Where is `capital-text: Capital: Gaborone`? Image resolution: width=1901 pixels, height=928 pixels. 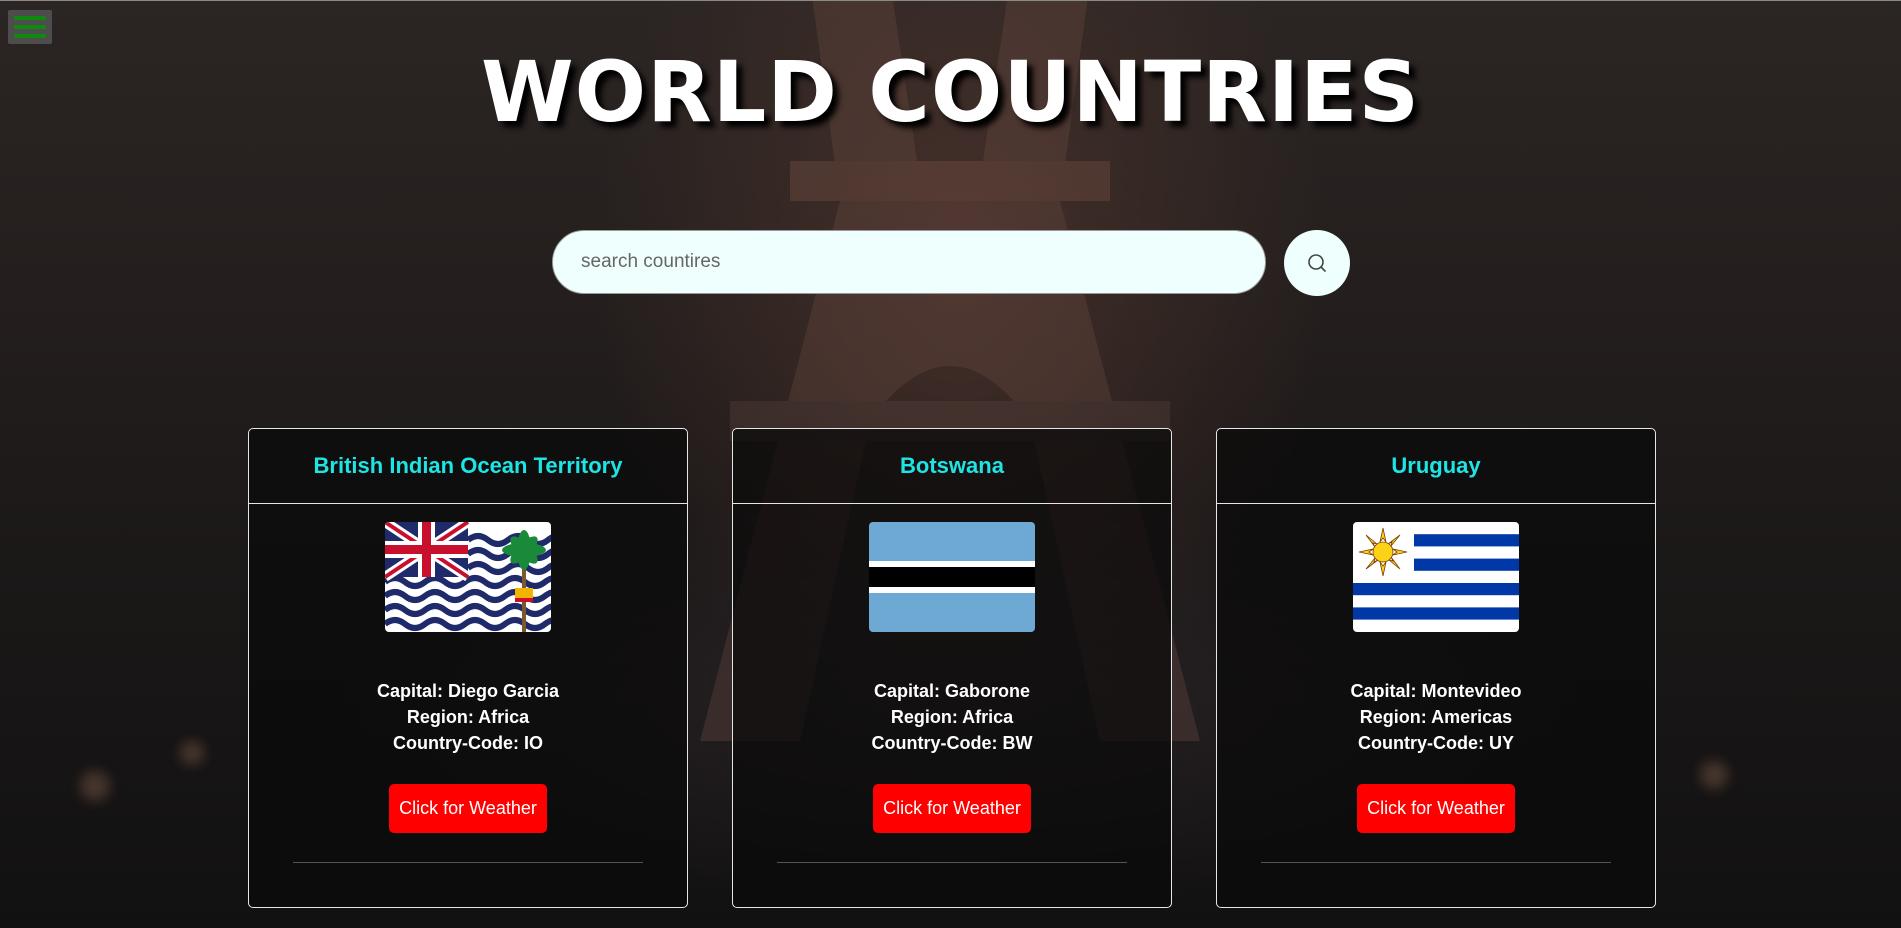
capital-text: Capital: Gaborone is located at coordinates (951, 691).